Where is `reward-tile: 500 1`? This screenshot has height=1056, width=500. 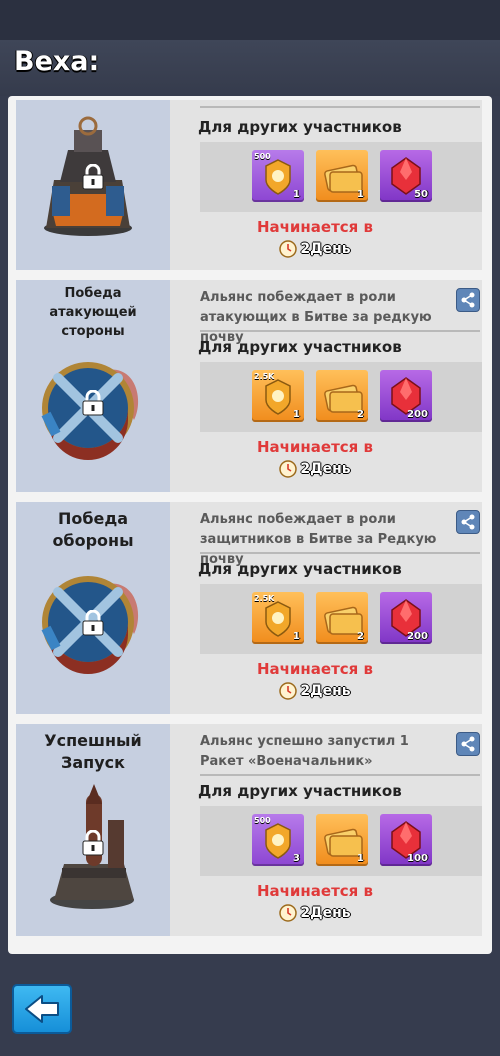
reward-tile: 500 1 is located at coordinates (278, 176).